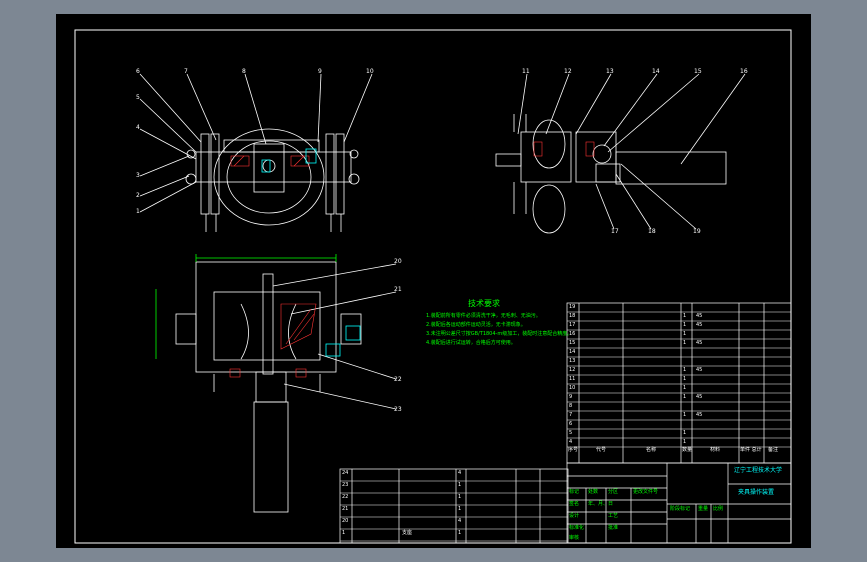  I want to click on callout-9: 9, so click(320, 71).